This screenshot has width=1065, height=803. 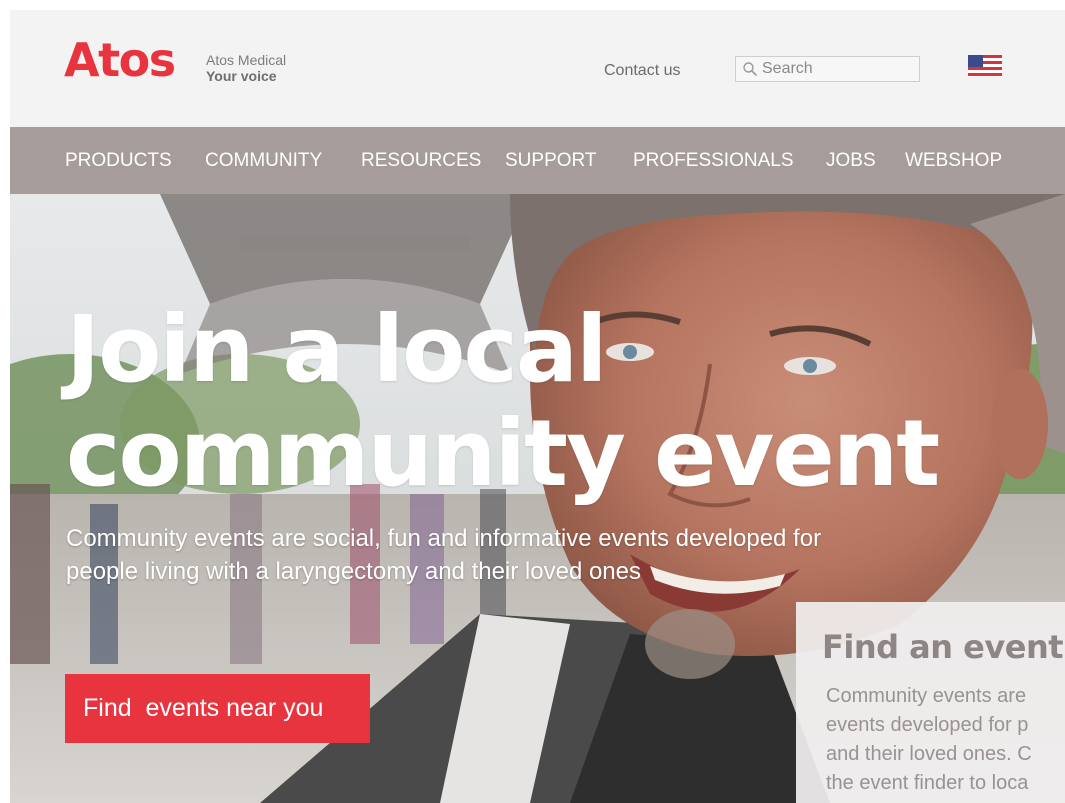 I want to click on logo-tagline: Atos Medical Your voice, so click(x=246, y=68).